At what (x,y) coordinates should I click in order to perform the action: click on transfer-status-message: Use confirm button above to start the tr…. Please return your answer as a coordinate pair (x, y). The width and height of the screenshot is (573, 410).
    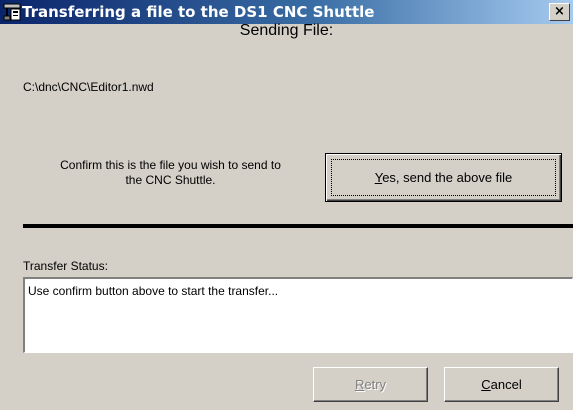
    Looking at the image, I should click on (153, 291).